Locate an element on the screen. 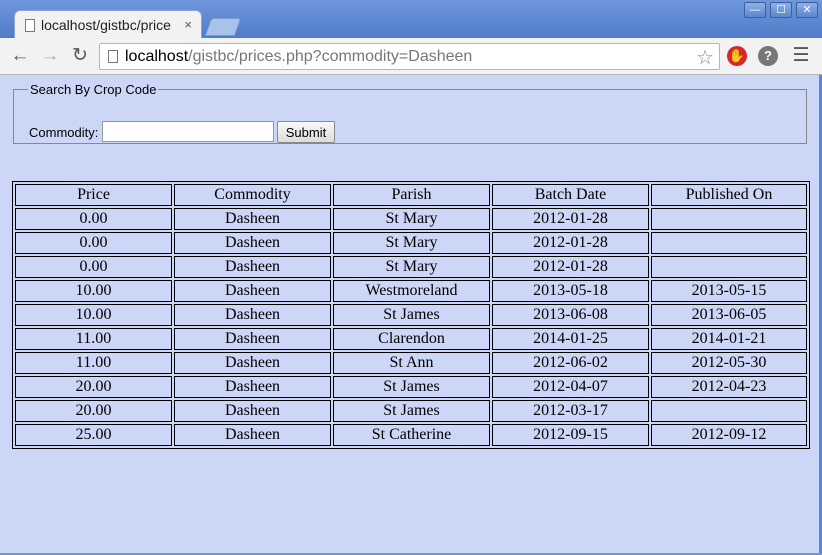  cell-published-on: 2012-04-23 is located at coordinates (729, 387).